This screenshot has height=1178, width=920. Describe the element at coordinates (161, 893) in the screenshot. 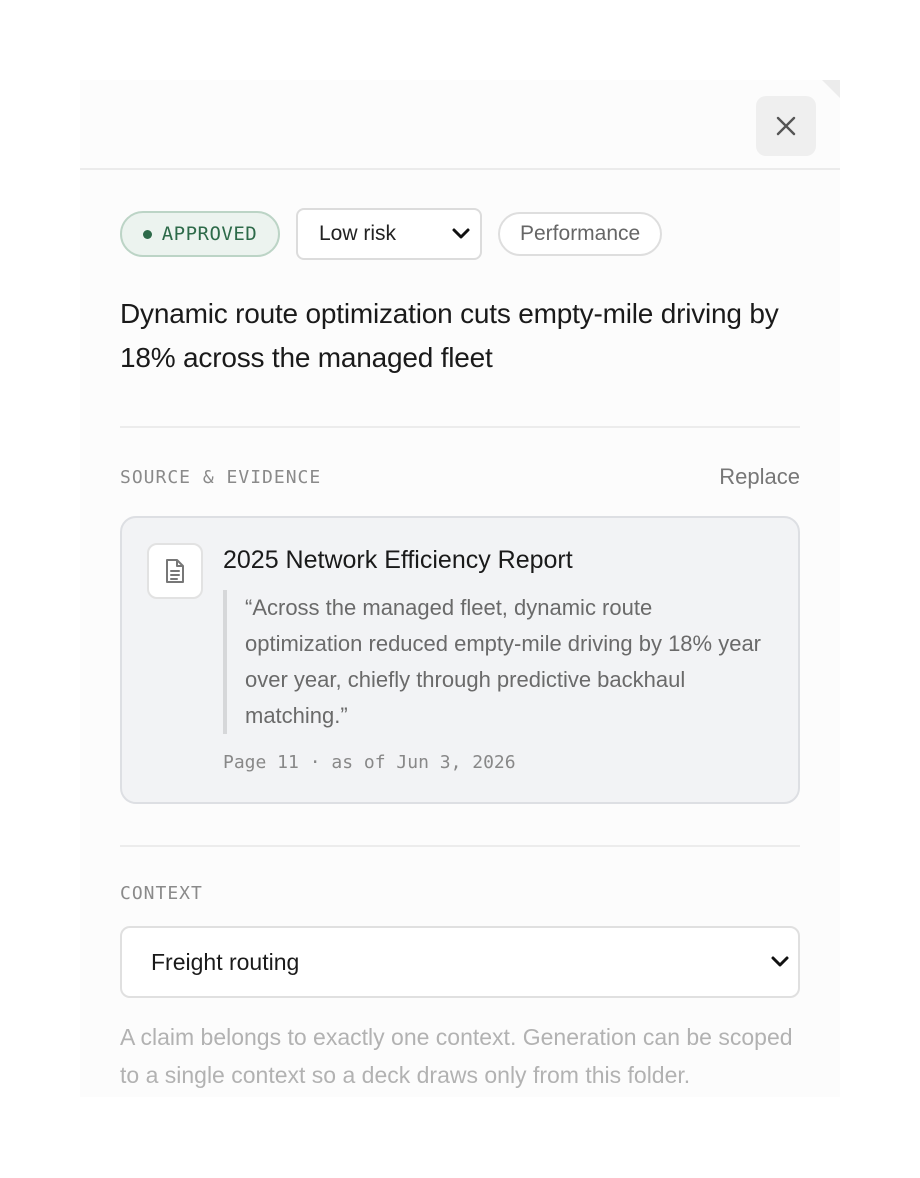

I see `context-section-label: CONTEXT` at that location.